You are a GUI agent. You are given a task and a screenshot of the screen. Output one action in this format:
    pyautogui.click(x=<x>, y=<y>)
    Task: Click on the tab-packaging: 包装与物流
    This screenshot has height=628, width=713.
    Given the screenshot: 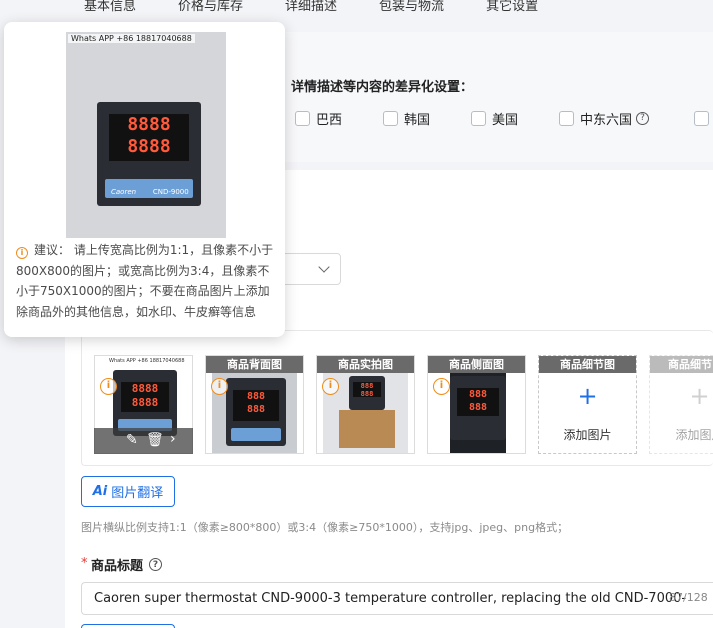 What is the action you would take?
    pyautogui.click(x=410, y=9)
    